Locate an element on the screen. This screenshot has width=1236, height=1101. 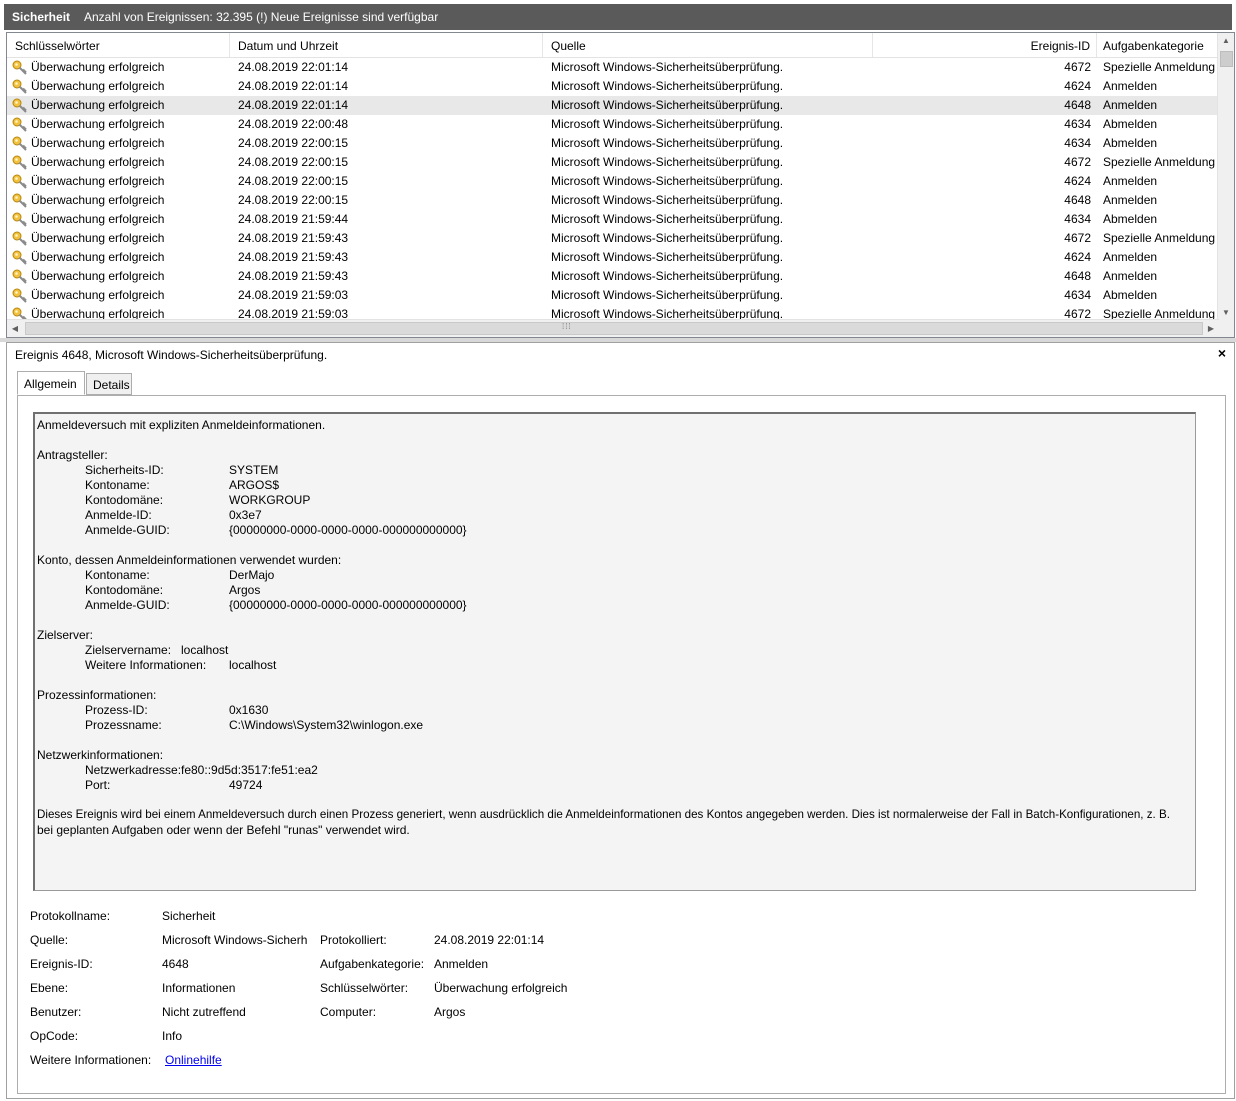
desc-label: Netzwerkadresse: is located at coordinates (133, 770).